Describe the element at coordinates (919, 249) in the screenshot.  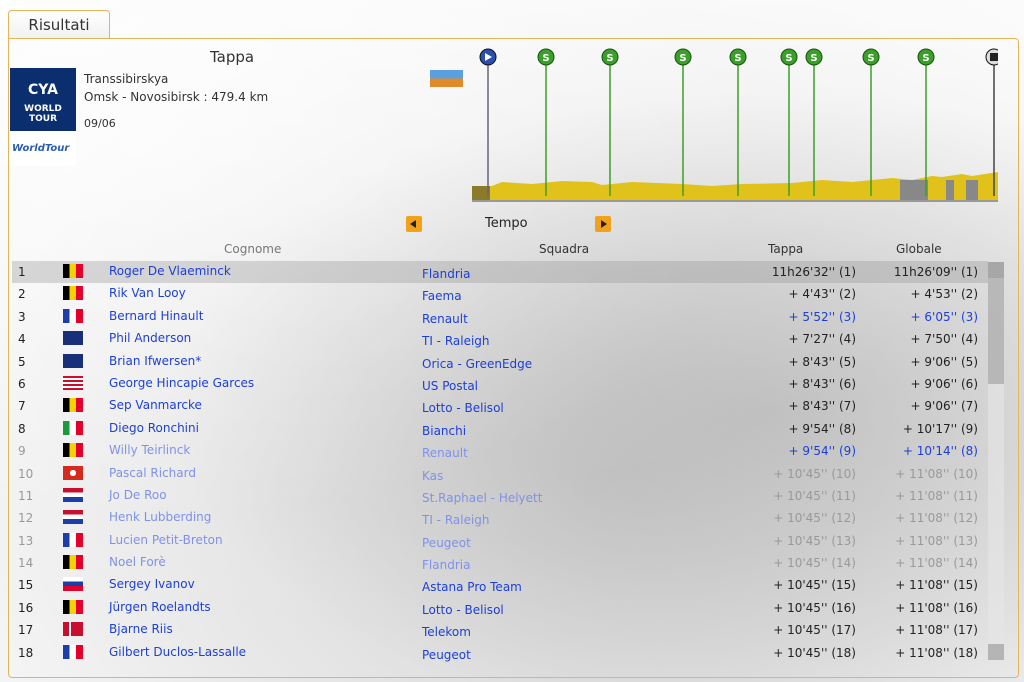
I see `header-globale: Globale` at that location.